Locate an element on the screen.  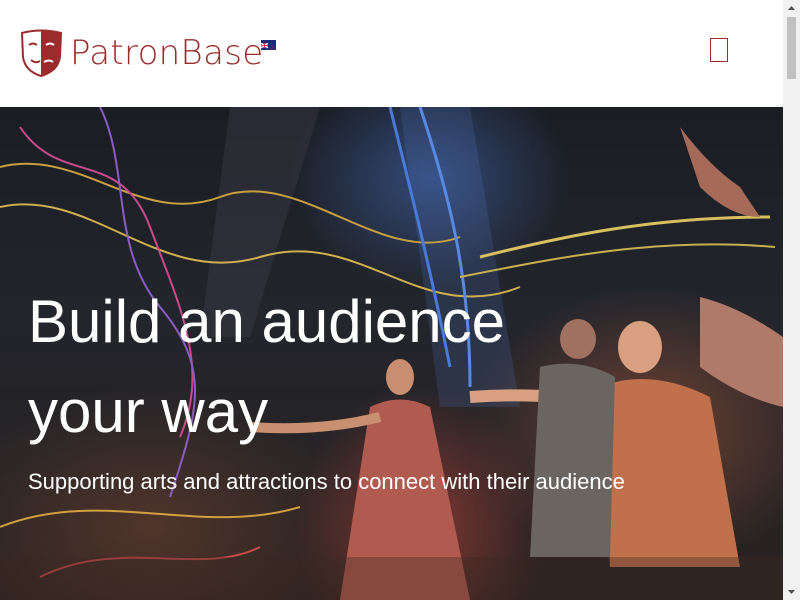
scroll-down-arrow-icon is located at coordinates (791, 591).